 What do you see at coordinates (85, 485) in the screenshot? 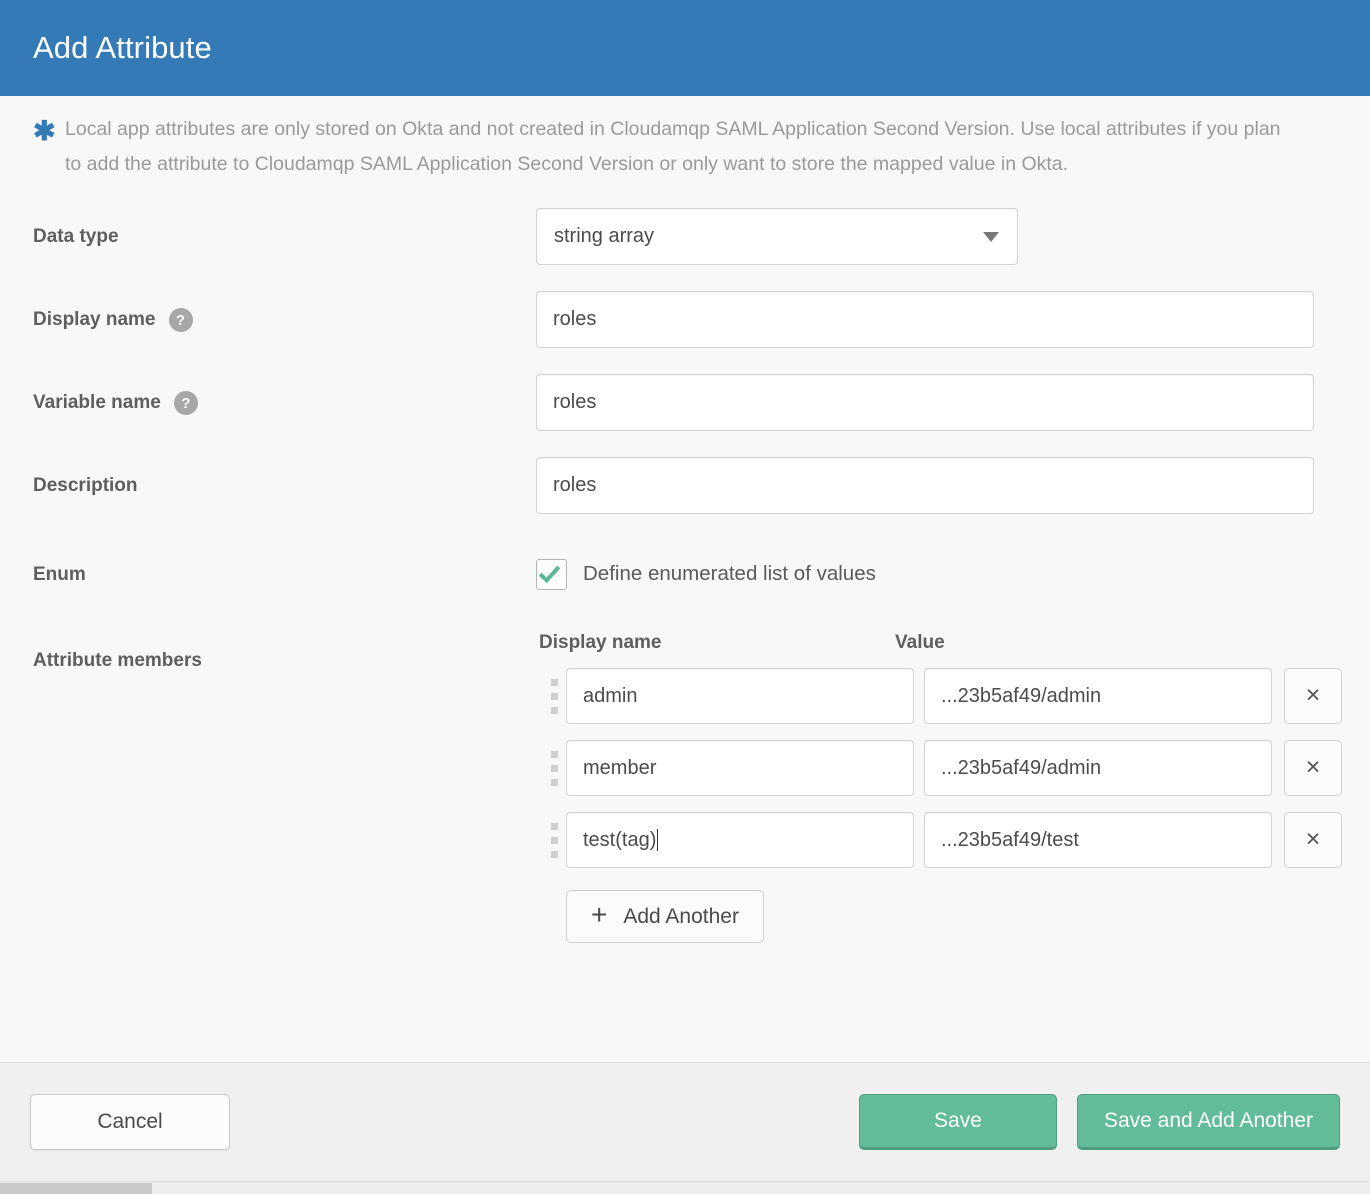
I see `description-label-text: Description` at bounding box center [85, 485].